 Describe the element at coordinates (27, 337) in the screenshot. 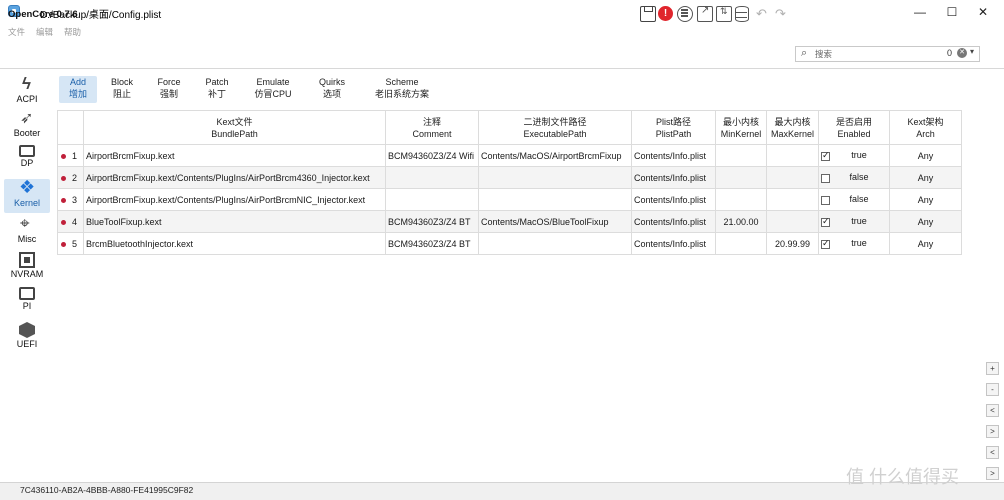

I see `sidebar-item-uefi: UEFI` at that location.